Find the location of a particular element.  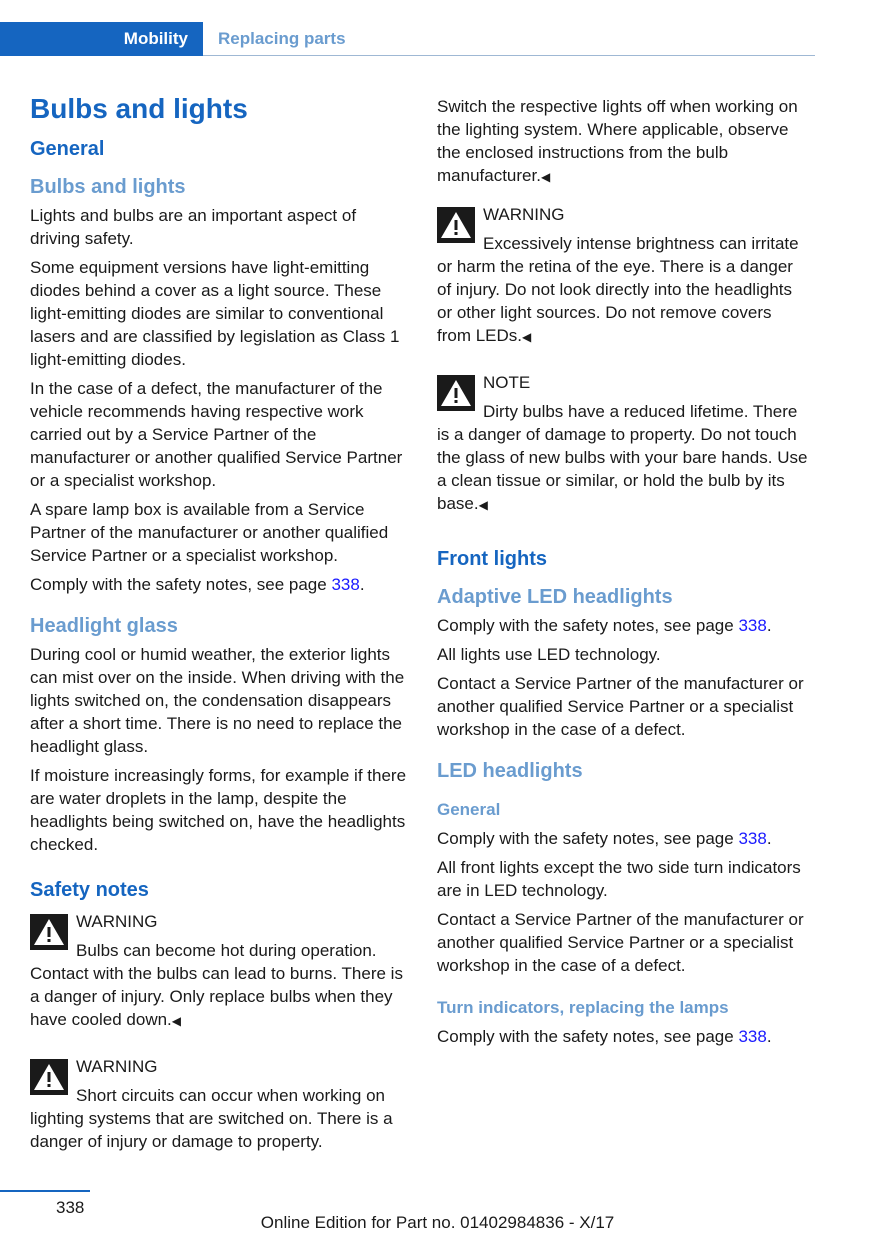

heading-turn-indicators: Turn indicators, replacing the lamps is located at coordinates (583, 1007).